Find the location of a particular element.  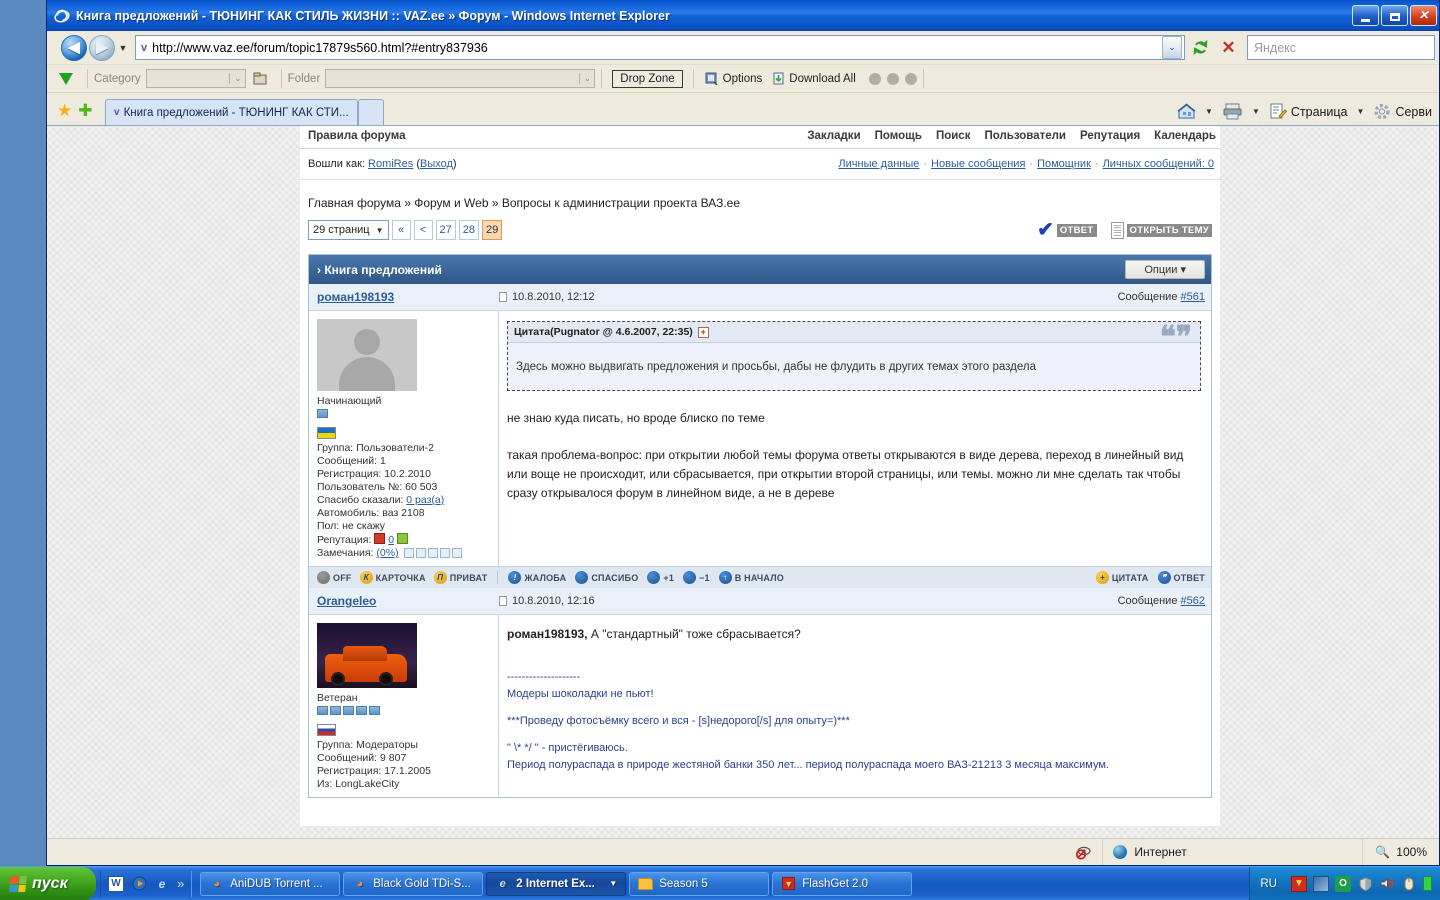

search-input: Яндекс is located at coordinates (1341, 47).